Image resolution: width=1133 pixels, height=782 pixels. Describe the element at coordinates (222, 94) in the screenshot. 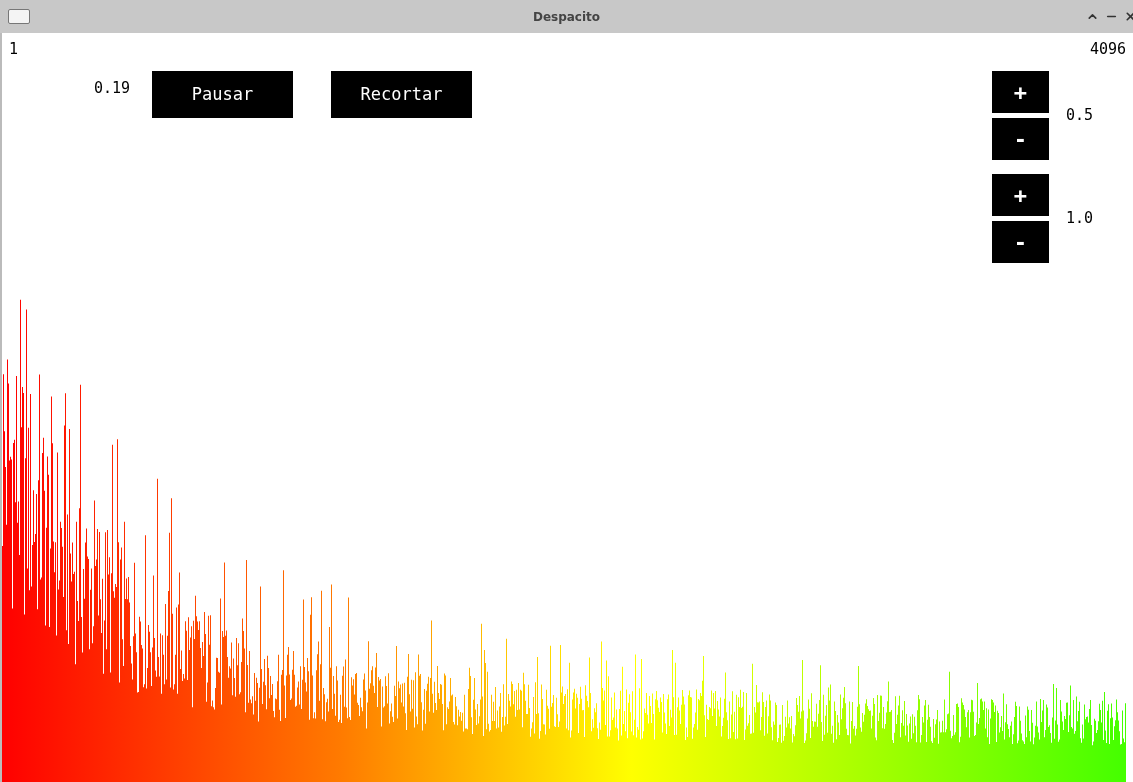

I see `action-button: Pausar` at that location.